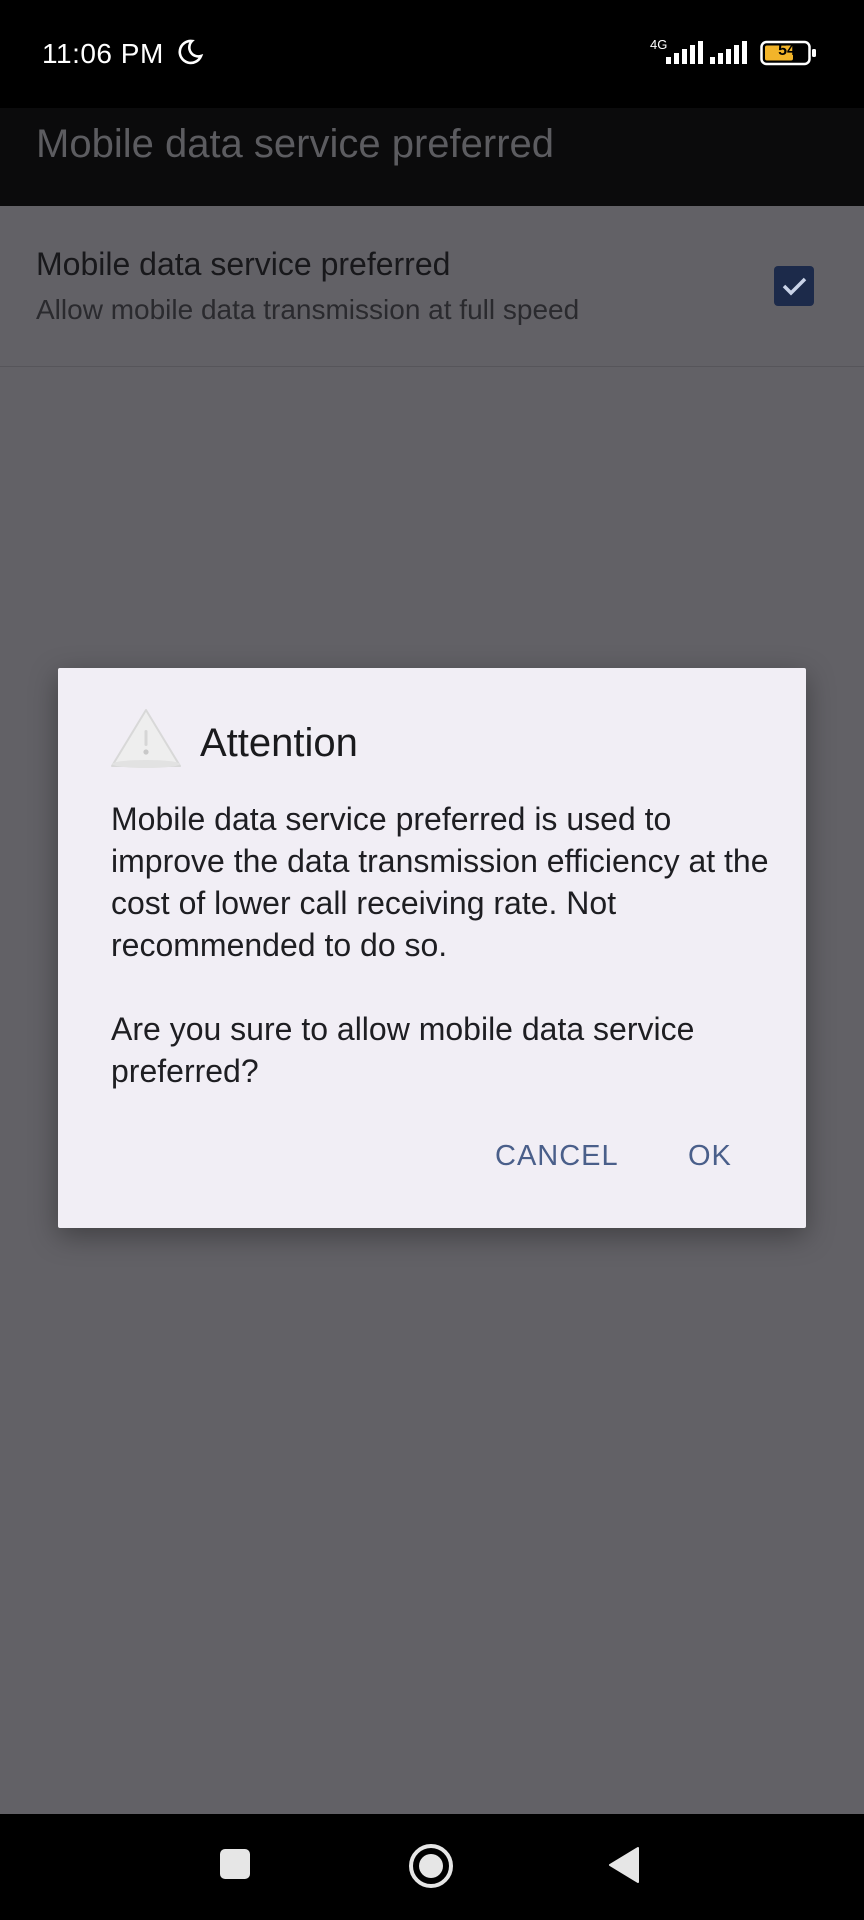  Describe the element at coordinates (710, 1156) in the screenshot. I see `ok-button: OK` at that location.